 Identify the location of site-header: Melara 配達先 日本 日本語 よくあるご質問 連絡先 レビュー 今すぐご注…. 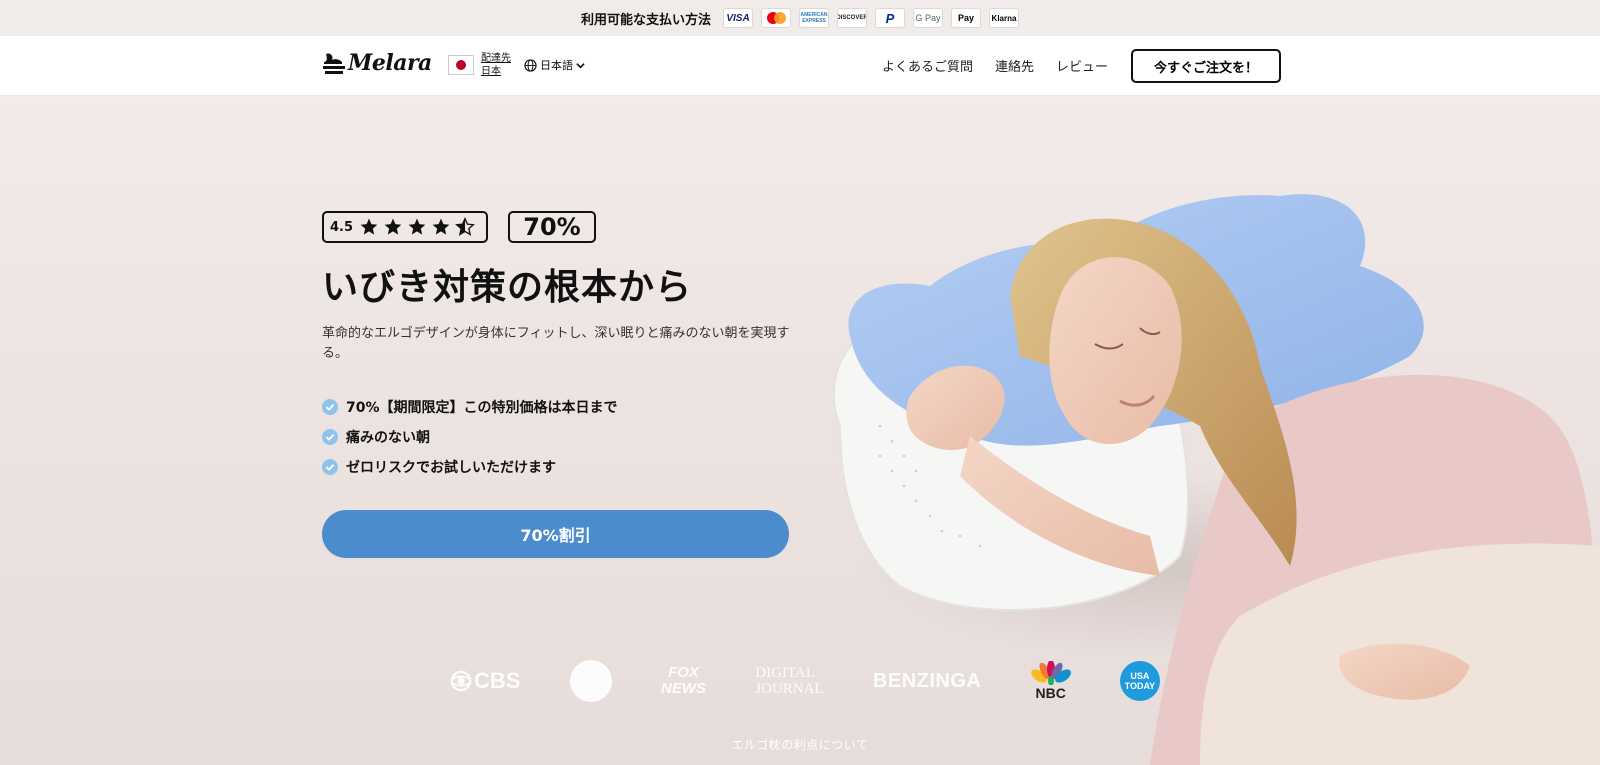
(800, 66).